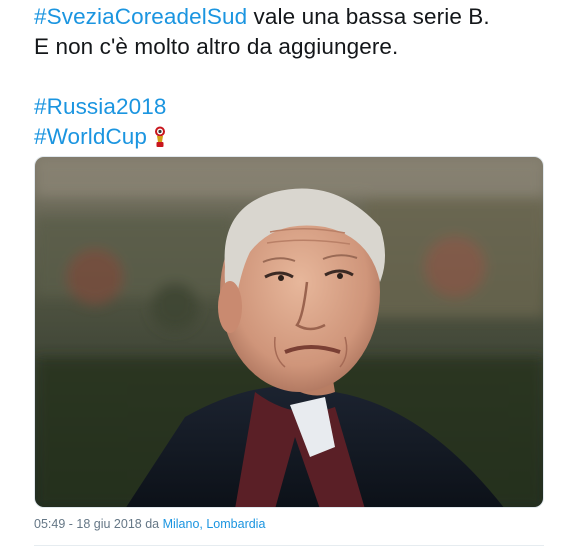  I want to click on hashtag-sveziacoreadelsud: #SveziaCoreadelSud, so click(140, 16).